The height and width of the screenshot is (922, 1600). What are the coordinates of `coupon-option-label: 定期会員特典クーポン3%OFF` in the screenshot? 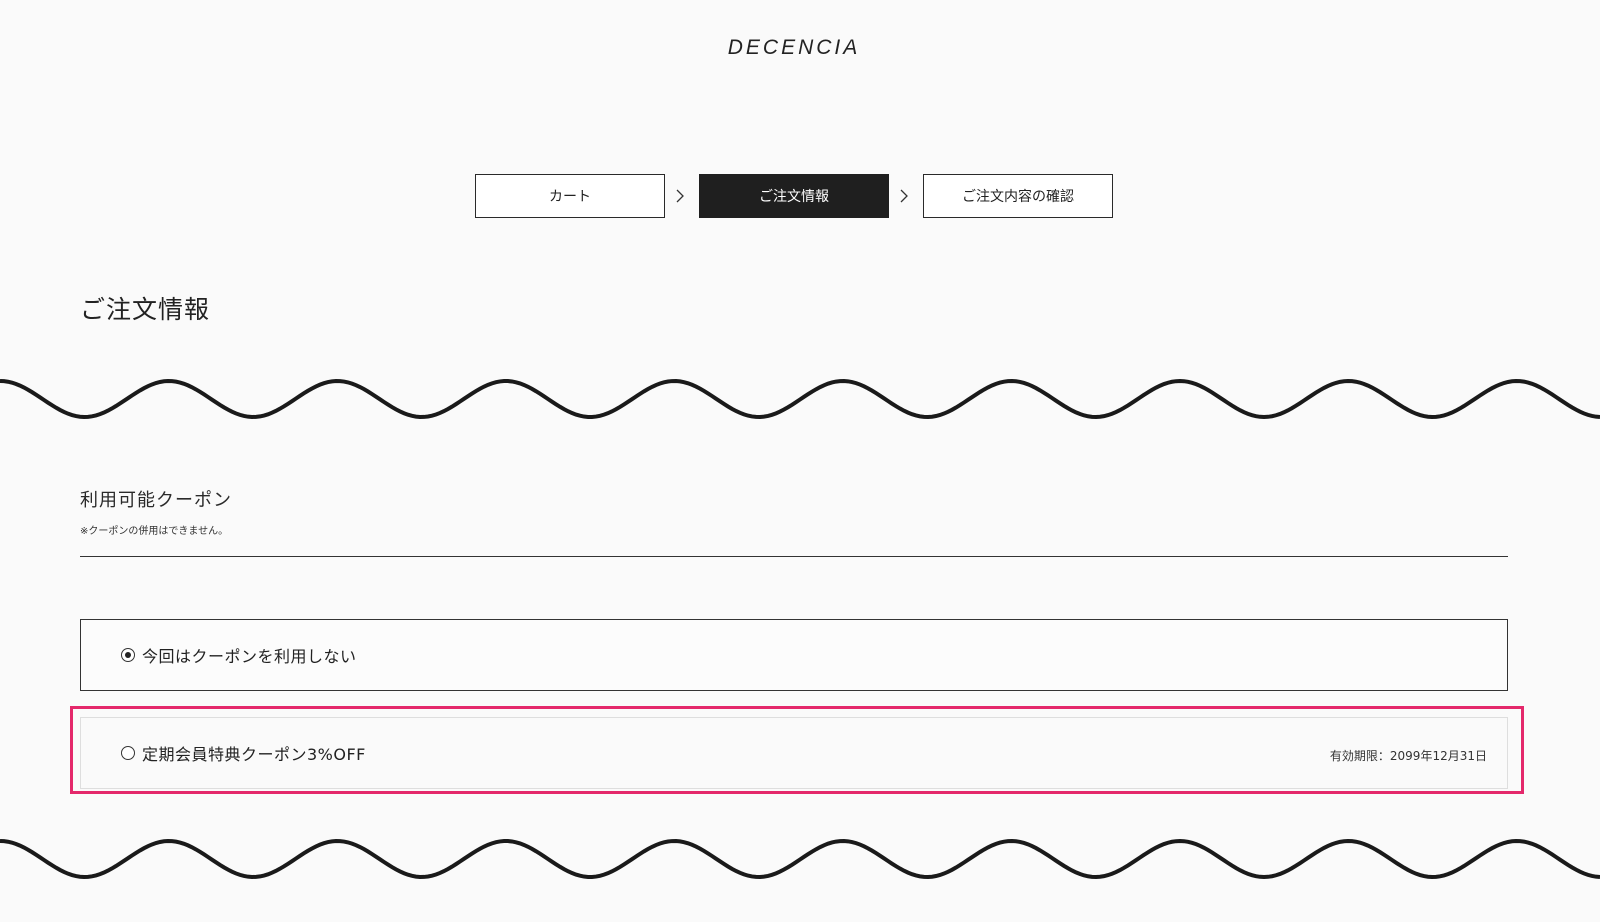 It's located at (254, 754).